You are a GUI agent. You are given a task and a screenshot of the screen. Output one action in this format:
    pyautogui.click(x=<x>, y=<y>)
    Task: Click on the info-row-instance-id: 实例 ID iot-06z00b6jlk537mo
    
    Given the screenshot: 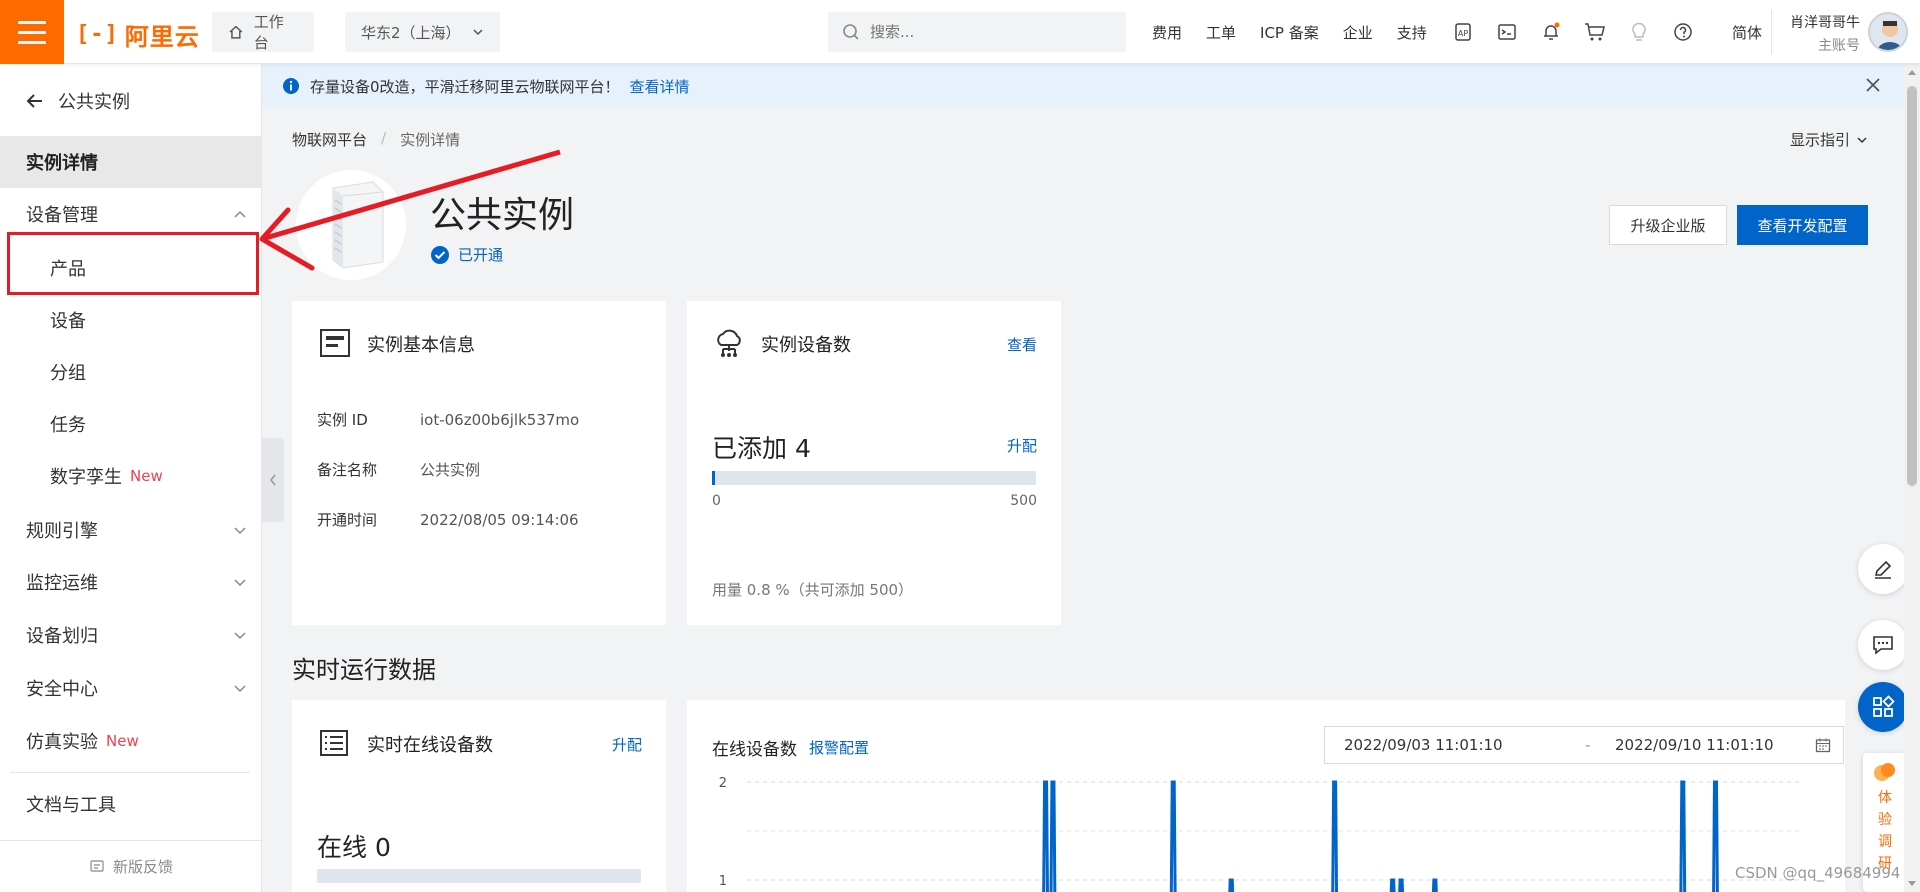 What is the action you would take?
    pyautogui.click(x=448, y=419)
    